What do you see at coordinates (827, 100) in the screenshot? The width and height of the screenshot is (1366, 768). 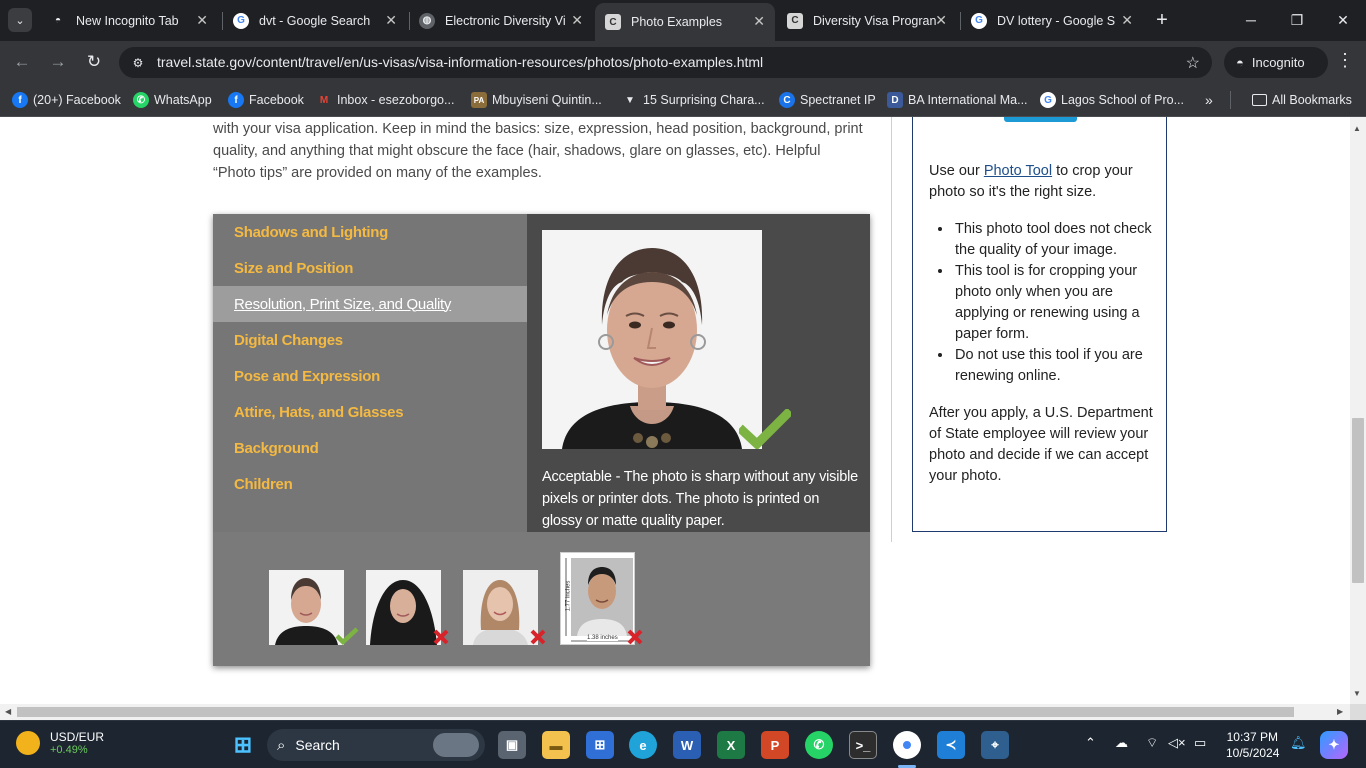 I see `bookmark-item: C Spectranet IP` at bounding box center [827, 100].